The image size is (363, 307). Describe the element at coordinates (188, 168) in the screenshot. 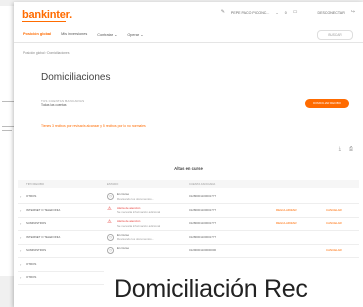

I see `section-title: Altas en curse` at that location.